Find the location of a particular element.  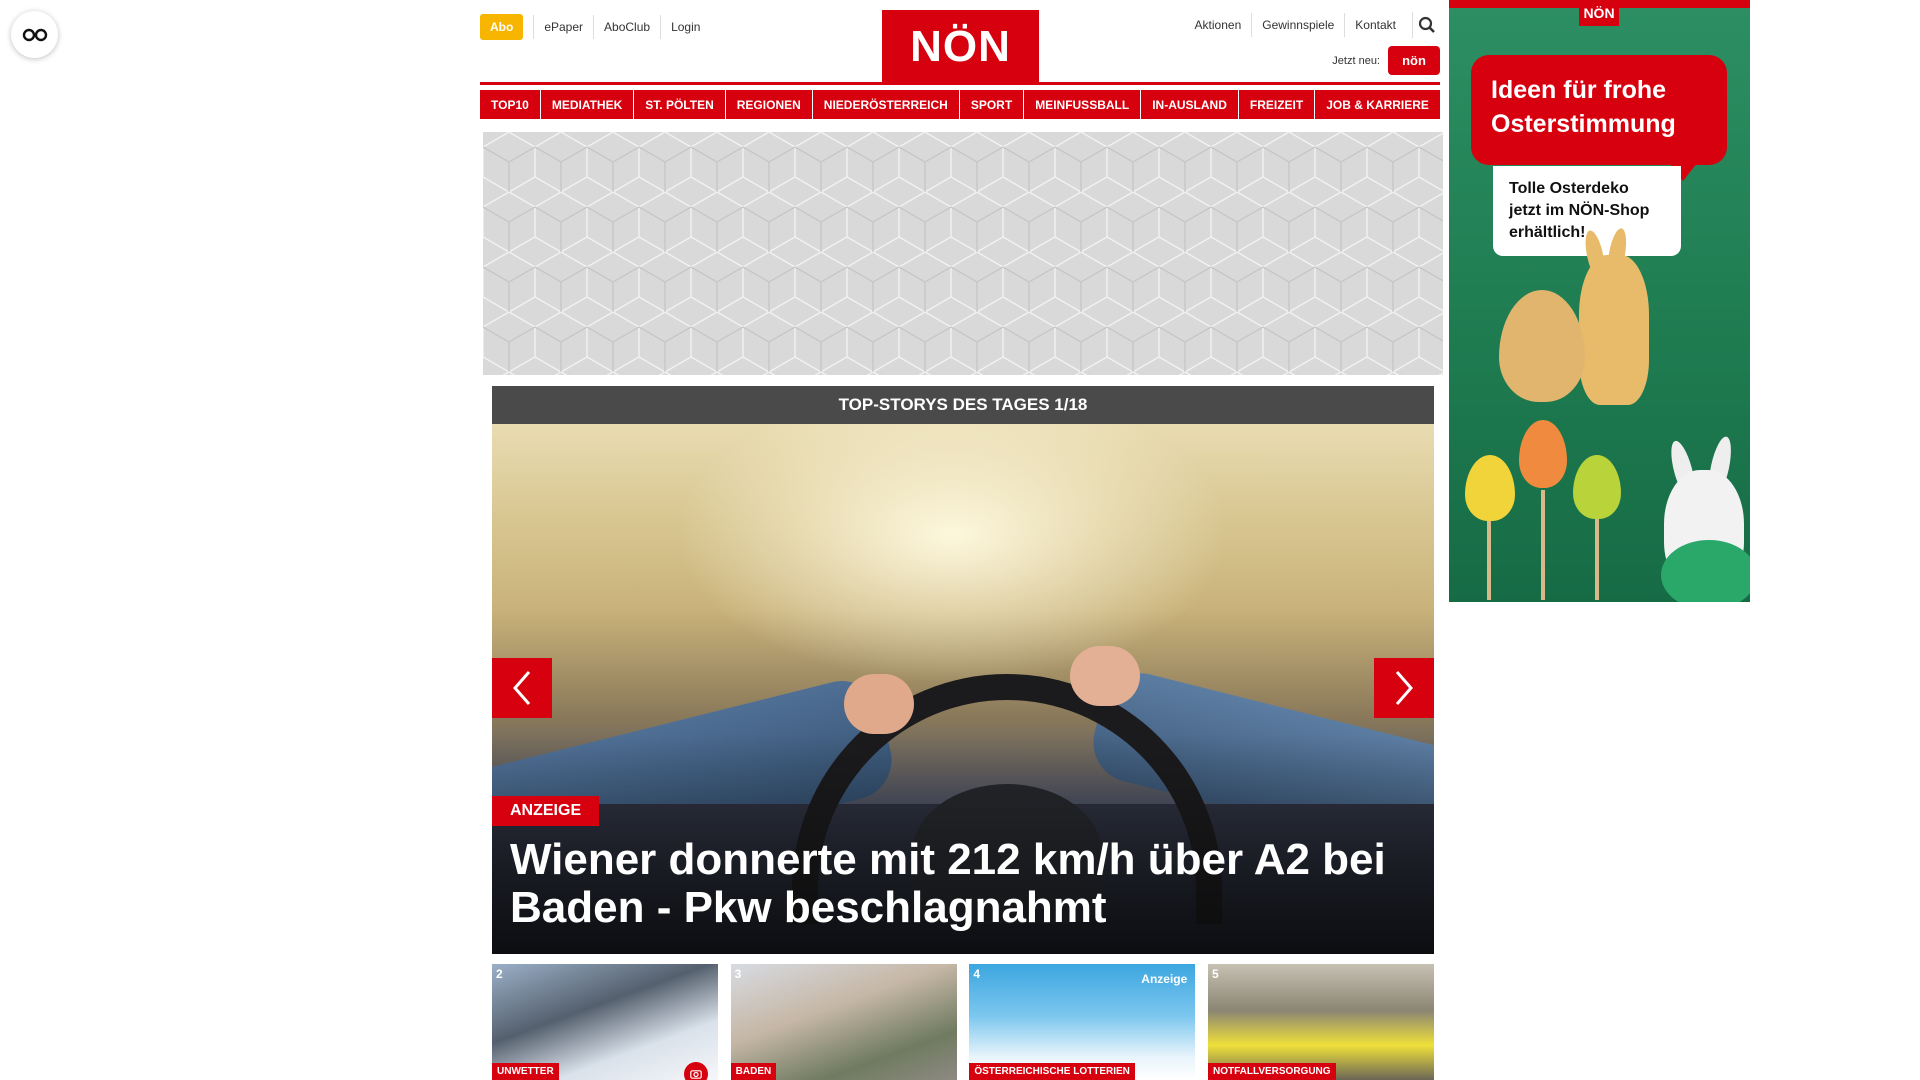

thumb-story-3: 3 BADEN is located at coordinates (843, 1022).